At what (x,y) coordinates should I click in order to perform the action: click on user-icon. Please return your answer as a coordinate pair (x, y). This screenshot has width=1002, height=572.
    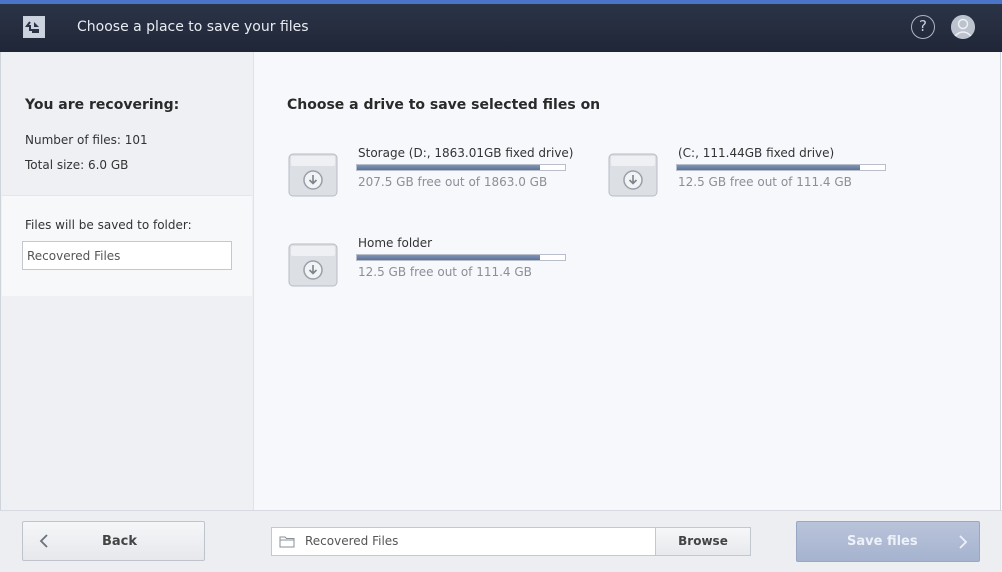
    Looking at the image, I should click on (963, 27).